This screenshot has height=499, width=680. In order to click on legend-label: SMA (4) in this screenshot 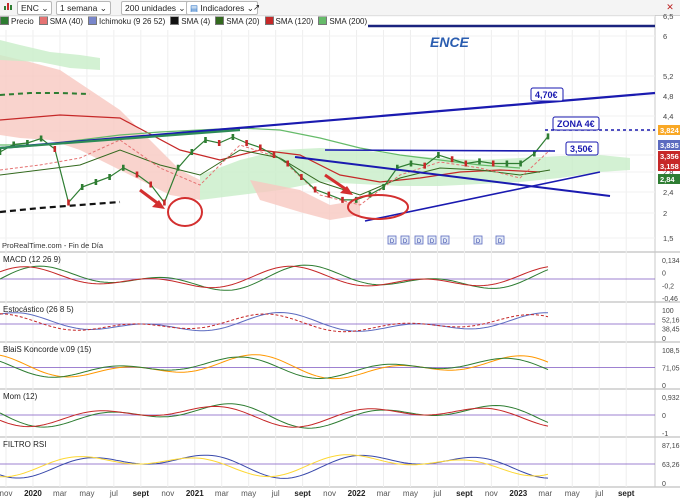, I will do `click(196, 21)`.